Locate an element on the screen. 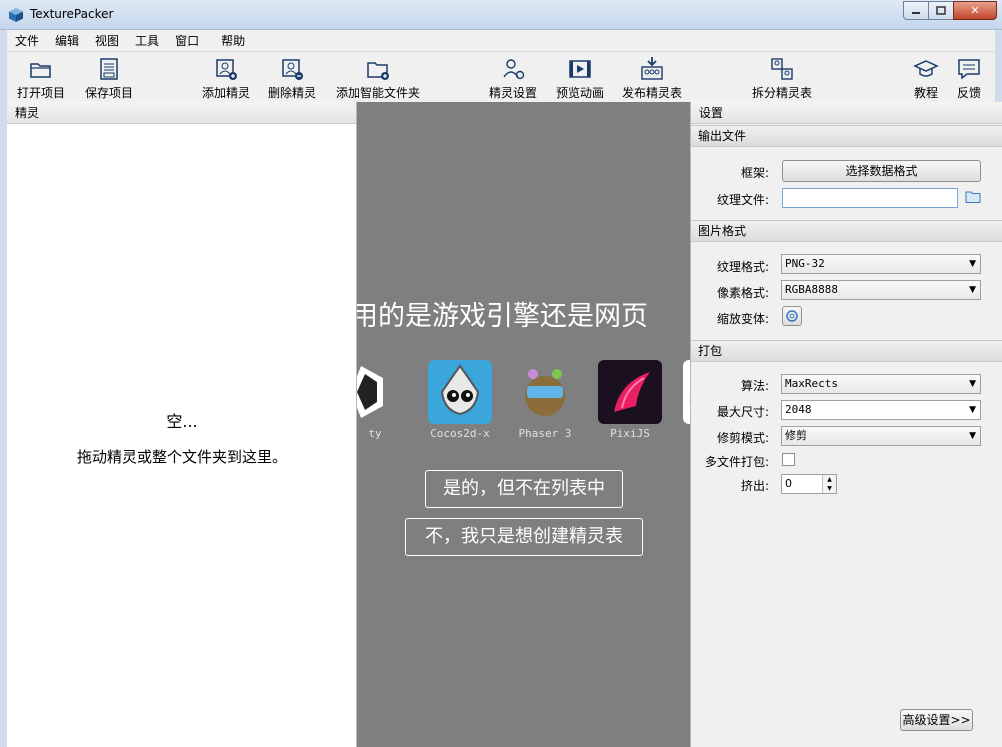  close-button: ✕ is located at coordinates (975, 10).